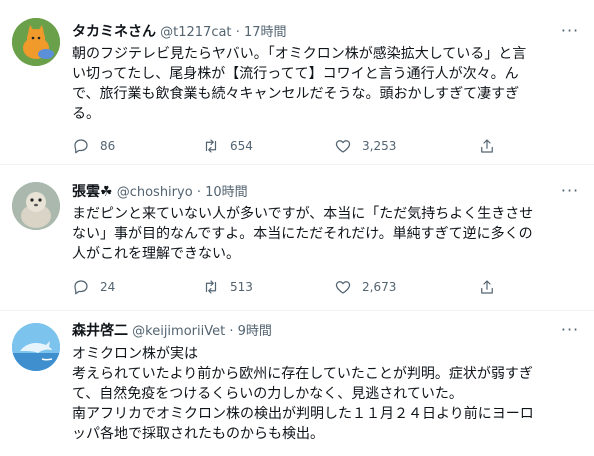 The image size is (594, 456). Describe the element at coordinates (379, 146) in the screenshot. I see `like-count: 3,253` at that location.